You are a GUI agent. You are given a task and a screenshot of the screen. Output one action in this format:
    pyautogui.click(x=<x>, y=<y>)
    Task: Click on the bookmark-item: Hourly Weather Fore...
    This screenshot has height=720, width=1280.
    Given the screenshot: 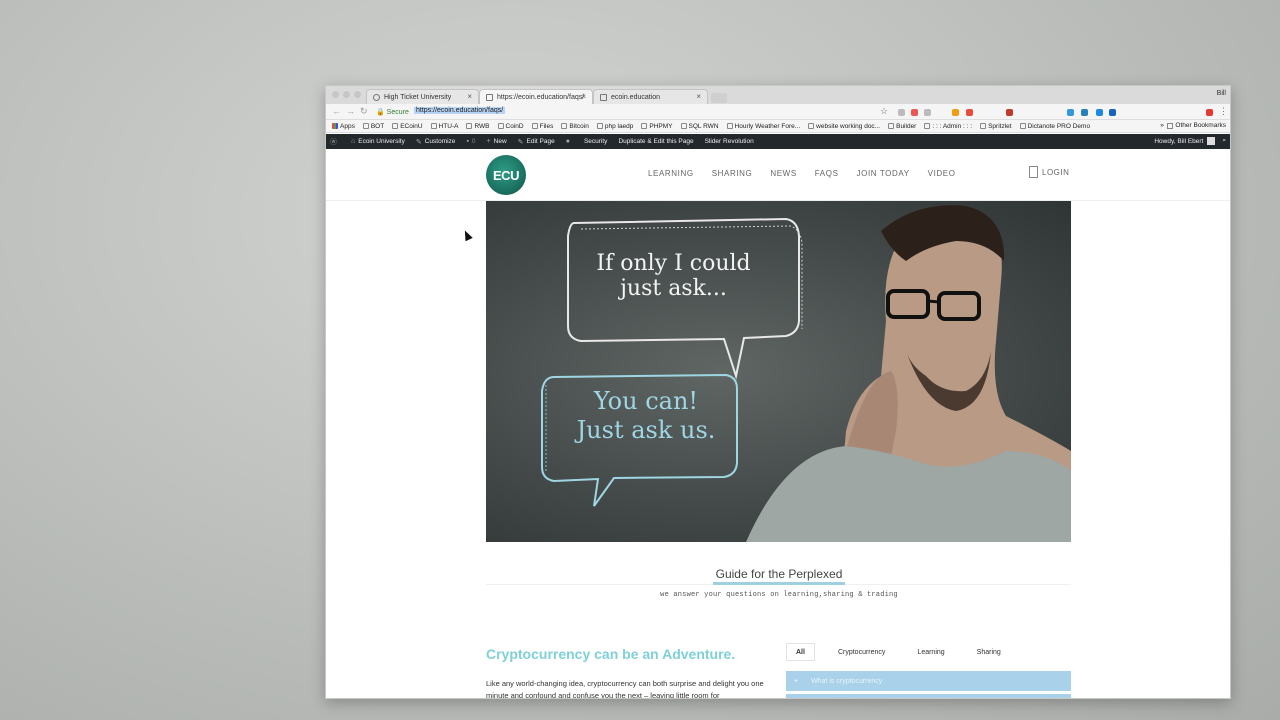 What is the action you would take?
    pyautogui.click(x=763, y=126)
    